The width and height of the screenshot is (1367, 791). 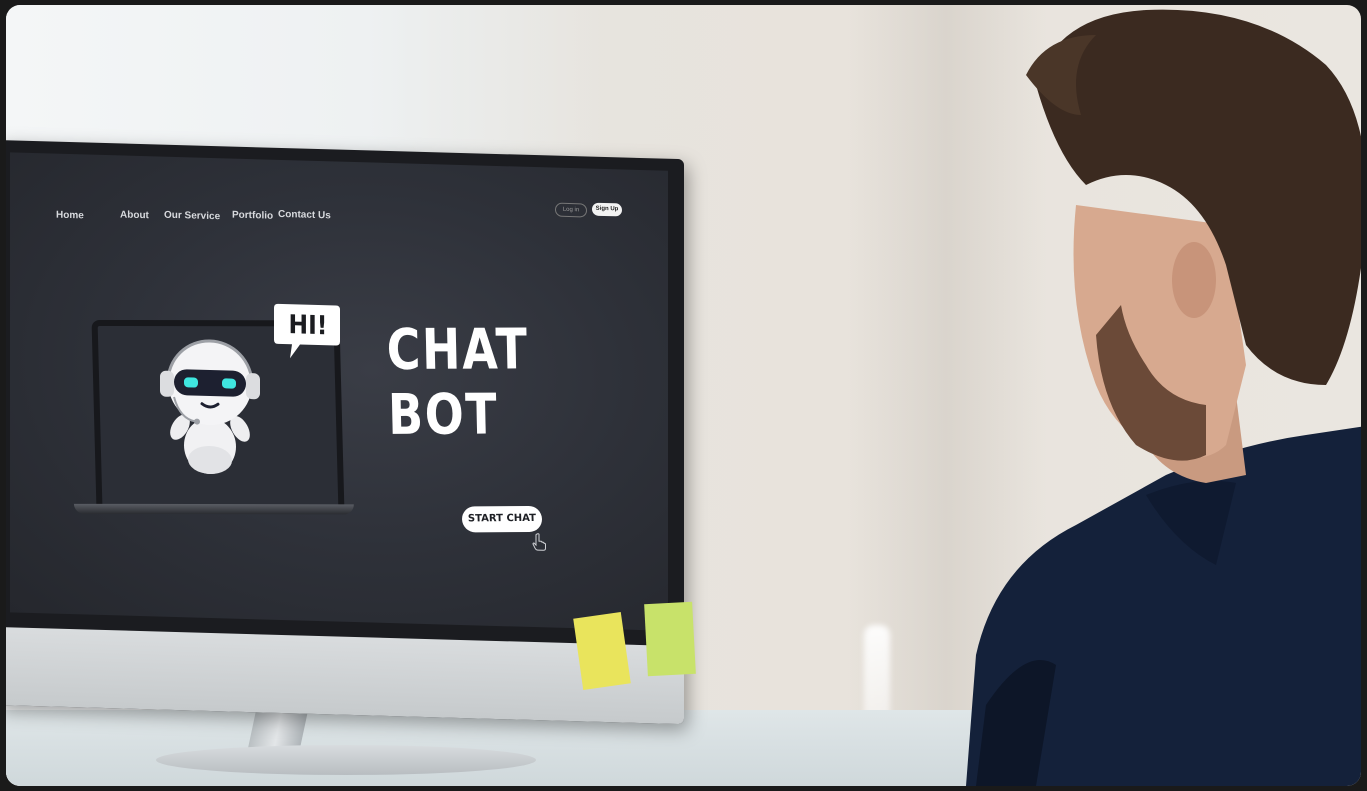 I want to click on nav-portfolio: Portfolio, so click(x=252, y=216).